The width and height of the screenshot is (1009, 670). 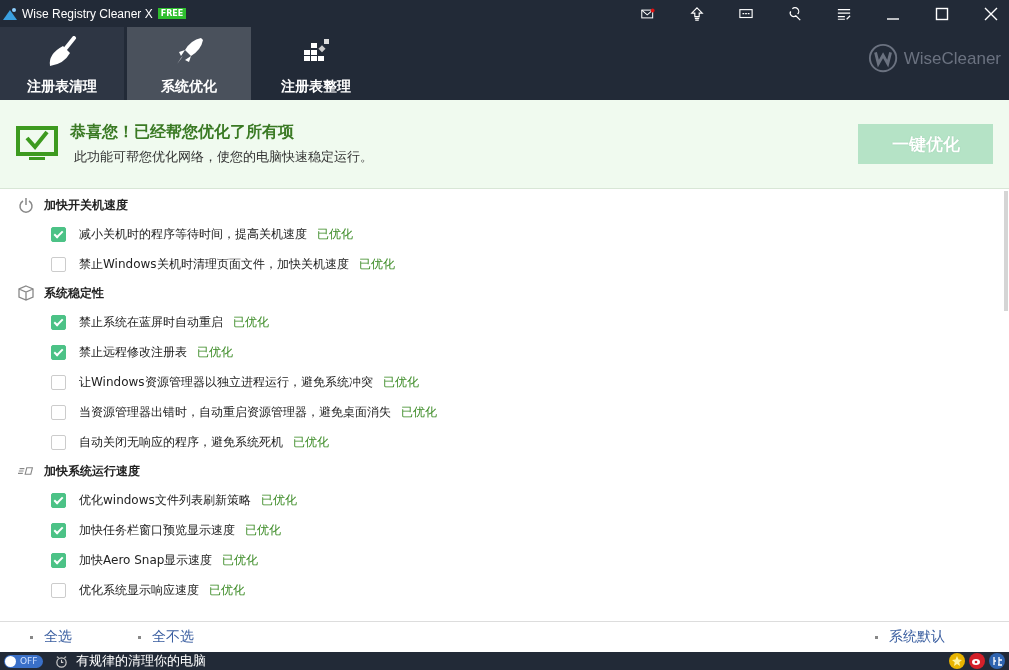 I want to click on menu-icon, so click(x=844, y=13).